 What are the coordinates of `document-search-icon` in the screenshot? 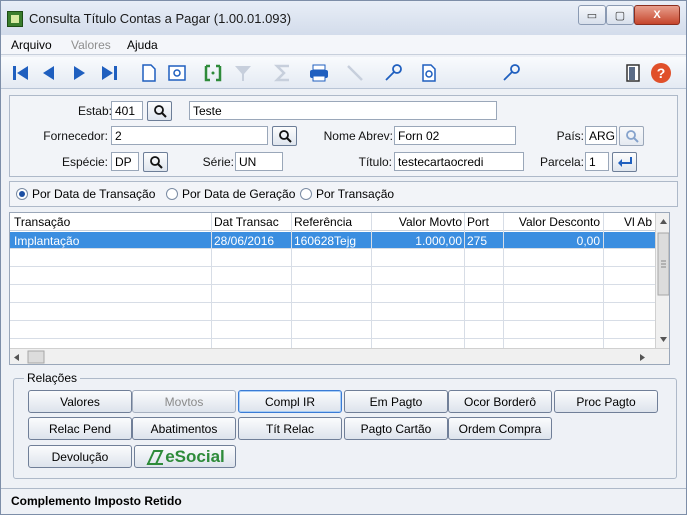 It's located at (429, 73).